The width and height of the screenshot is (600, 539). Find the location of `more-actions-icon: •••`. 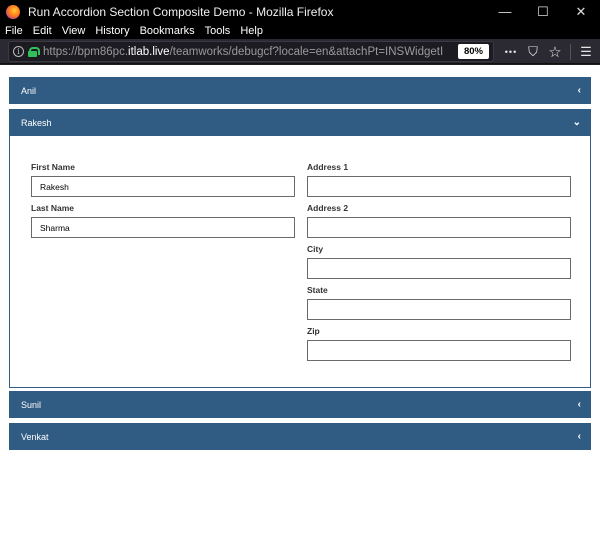

more-actions-icon: ••• is located at coordinates (511, 52).